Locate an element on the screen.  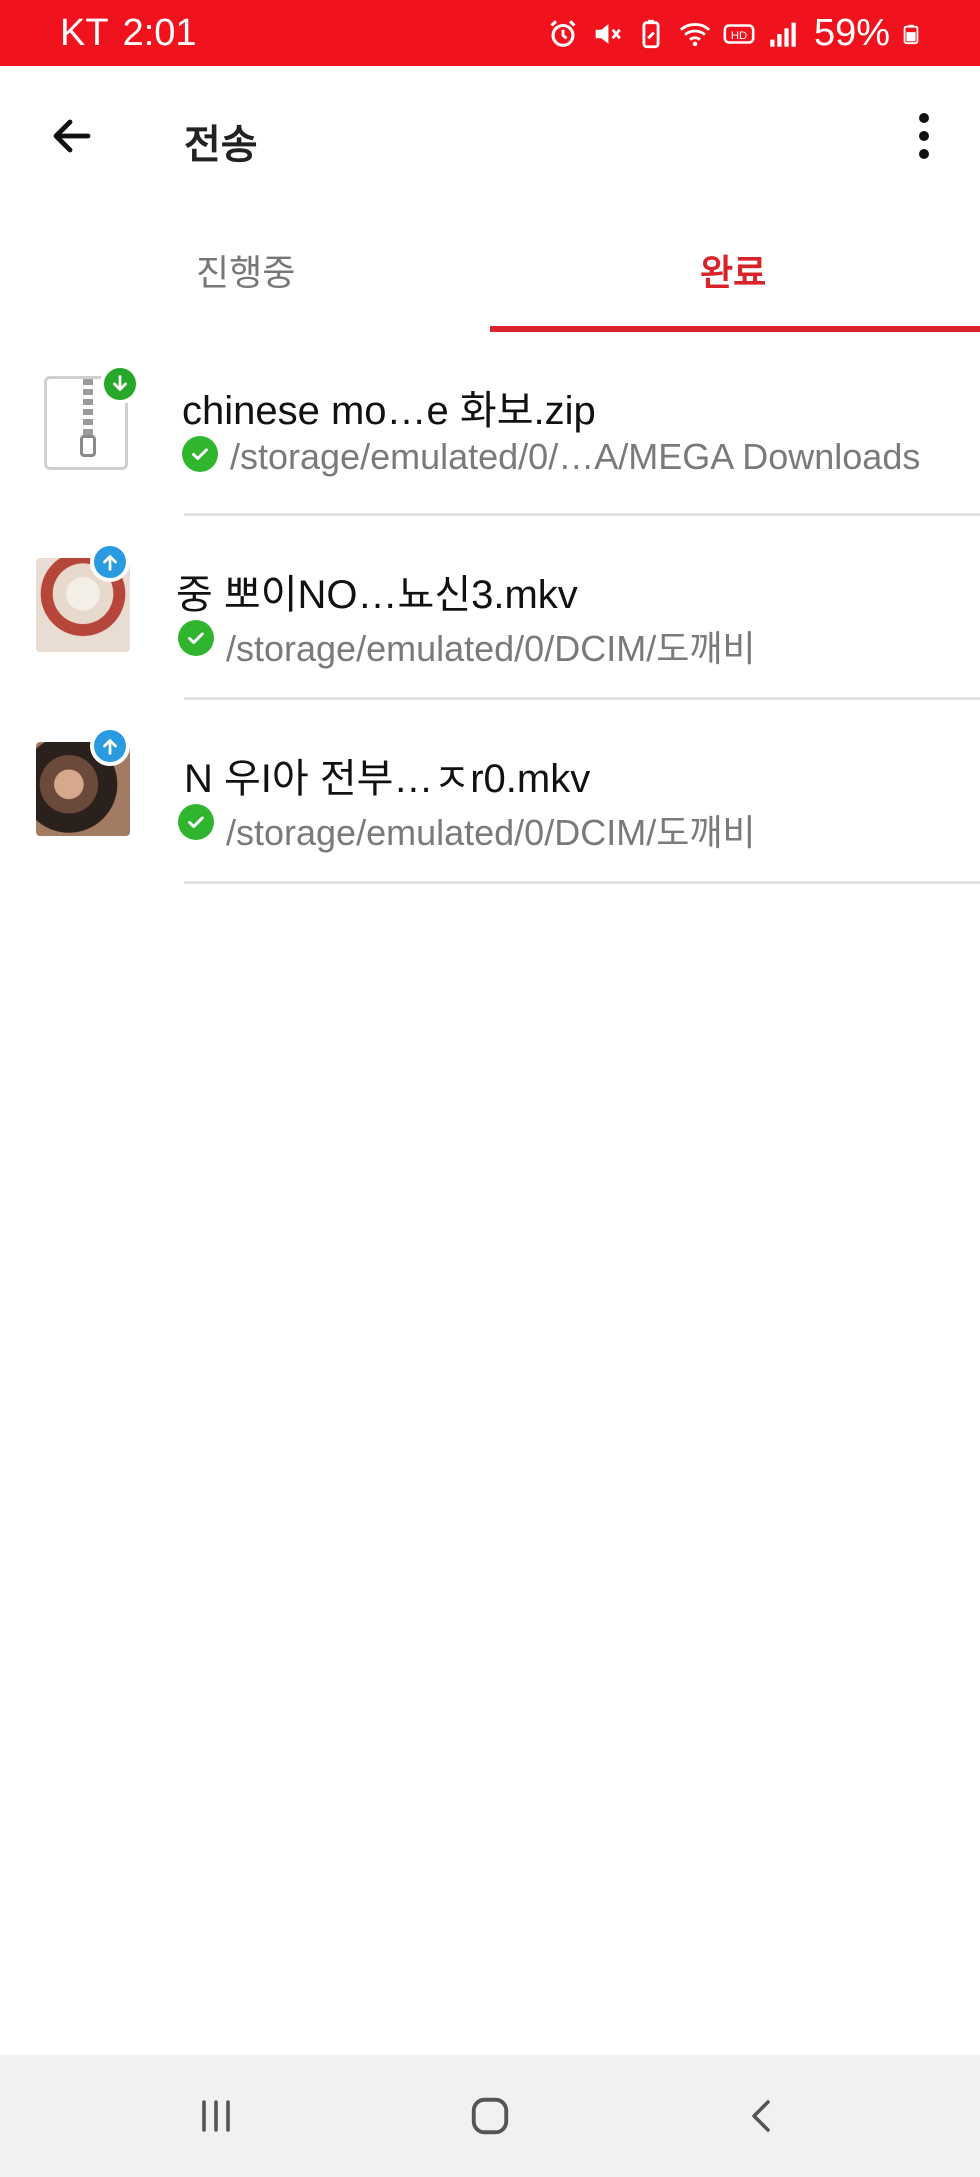
alarm-icon is located at coordinates (563, 33).